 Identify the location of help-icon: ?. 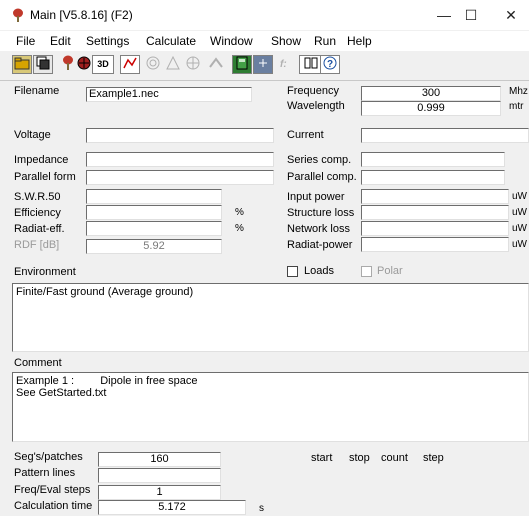
(330, 64).